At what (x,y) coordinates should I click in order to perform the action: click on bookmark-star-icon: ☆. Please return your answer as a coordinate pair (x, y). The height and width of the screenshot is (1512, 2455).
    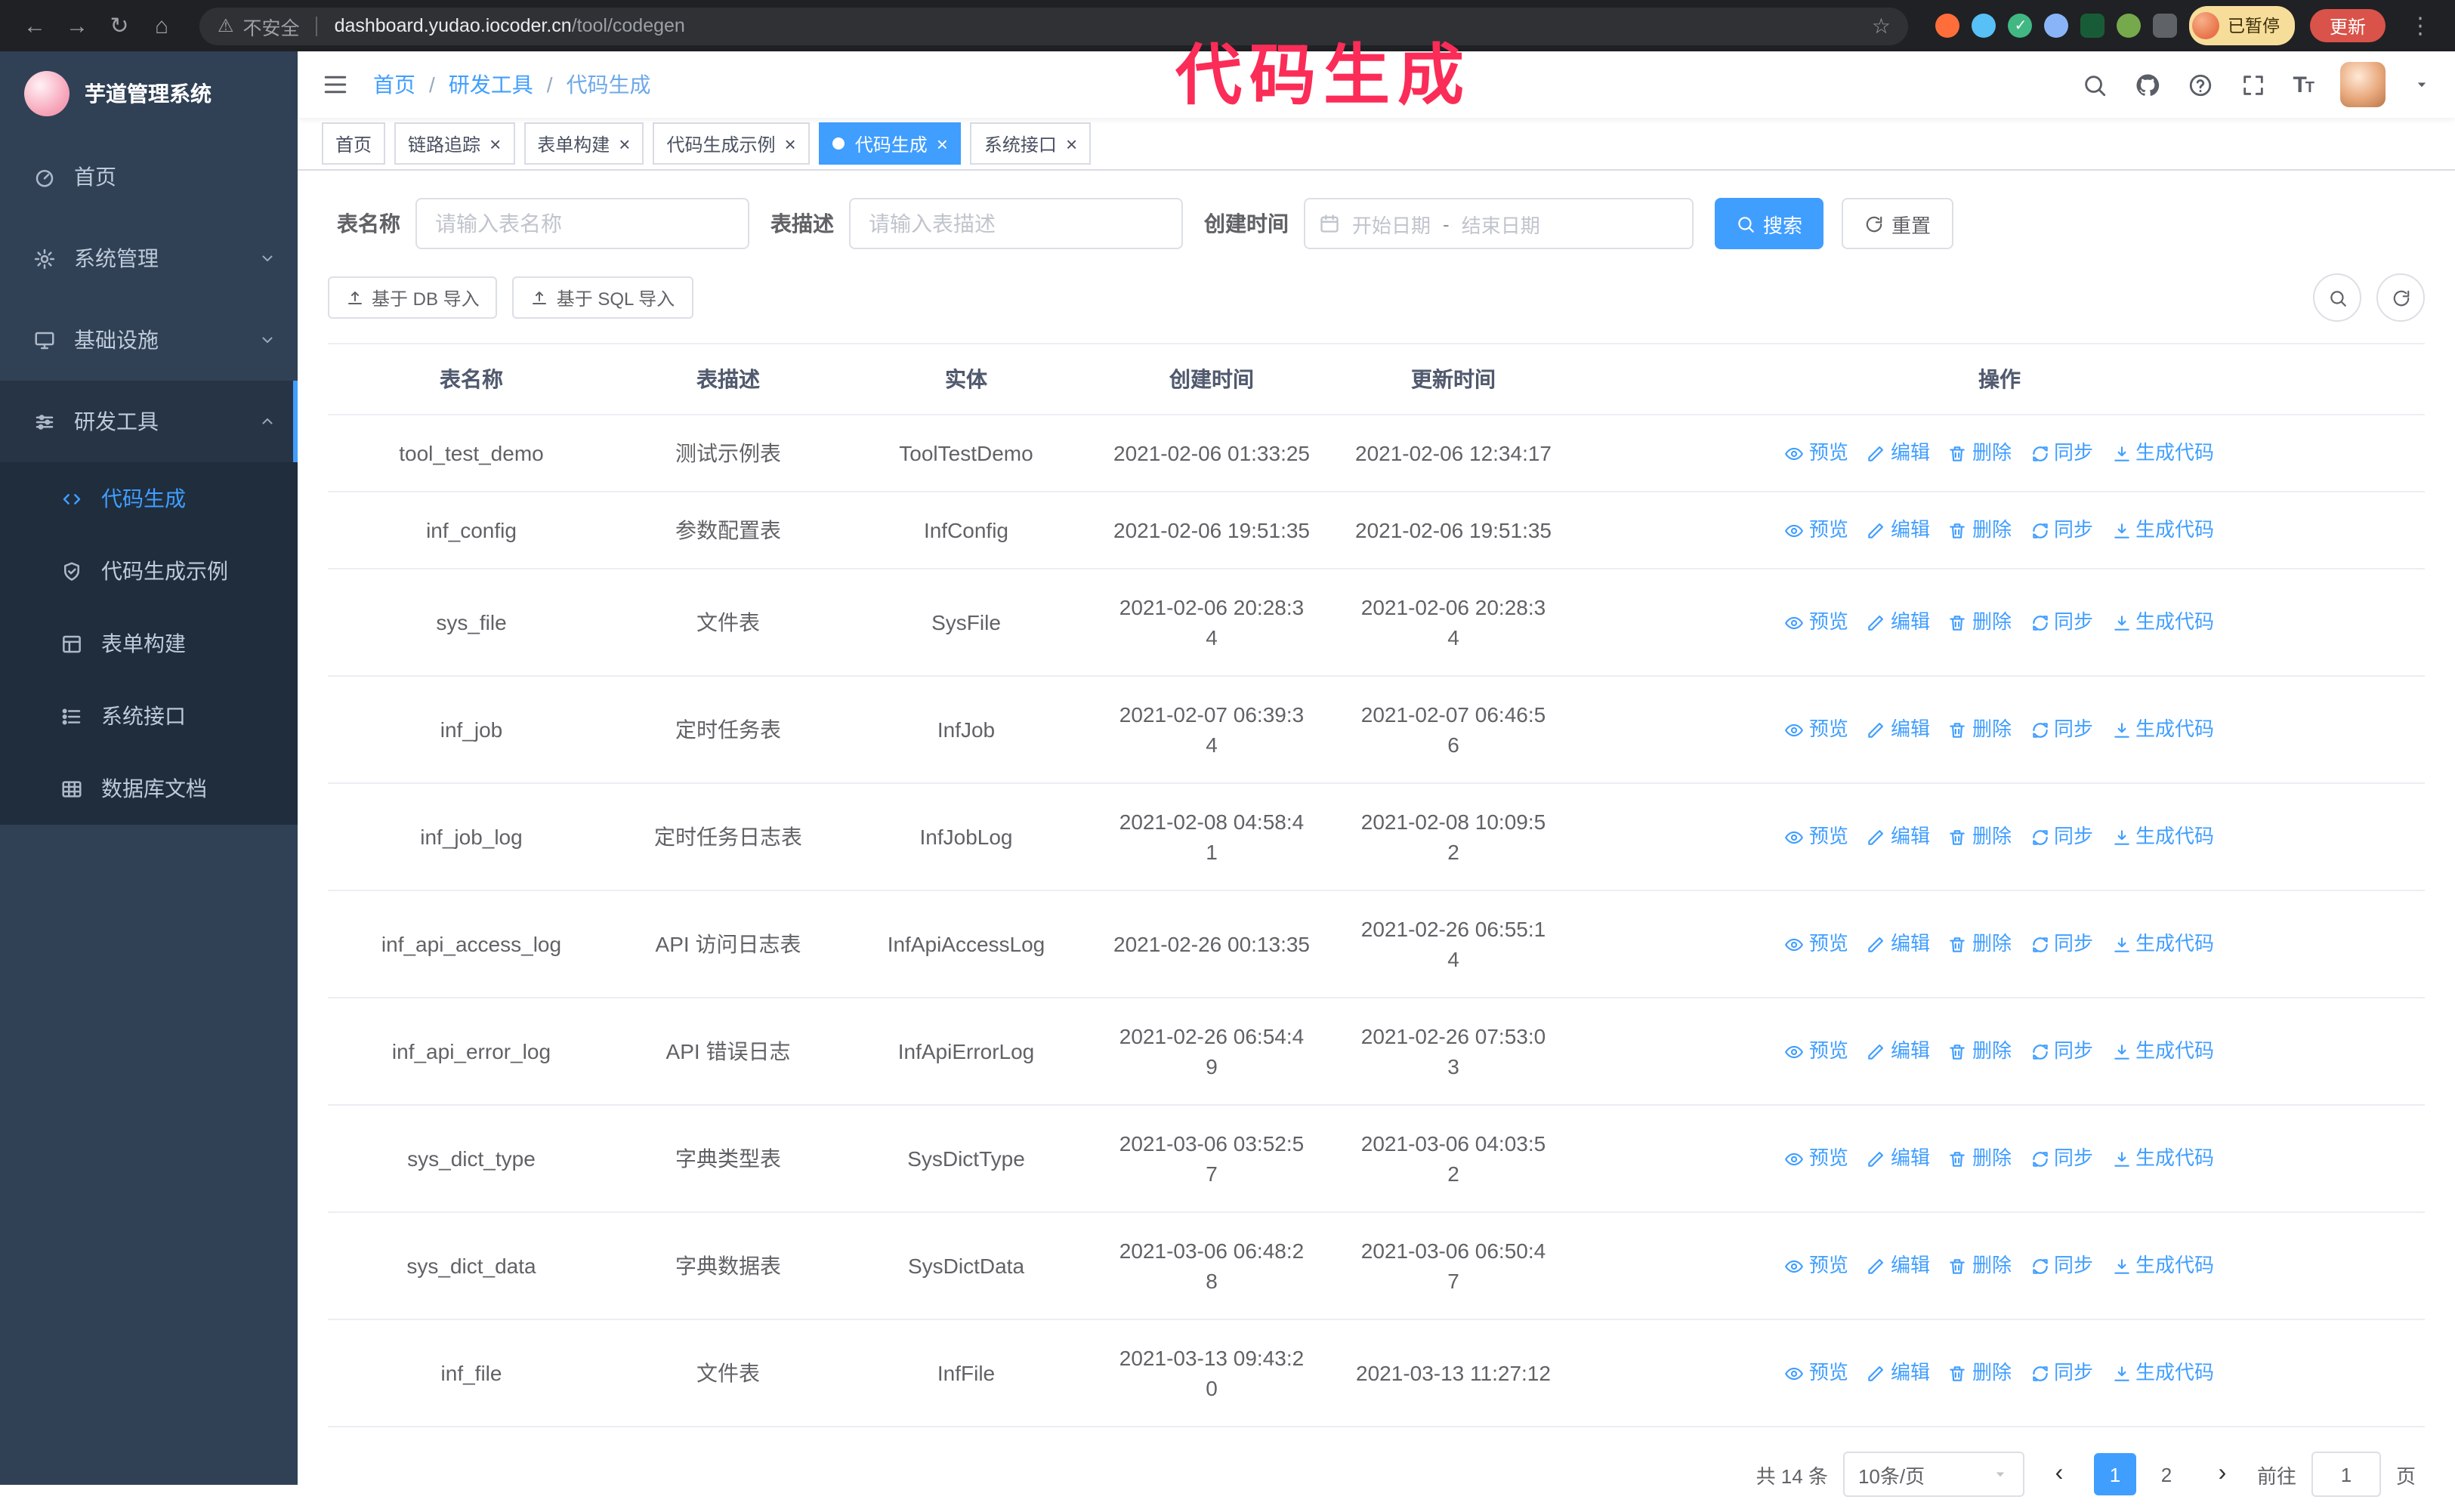
    Looking at the image, I should click on (1881, 26).